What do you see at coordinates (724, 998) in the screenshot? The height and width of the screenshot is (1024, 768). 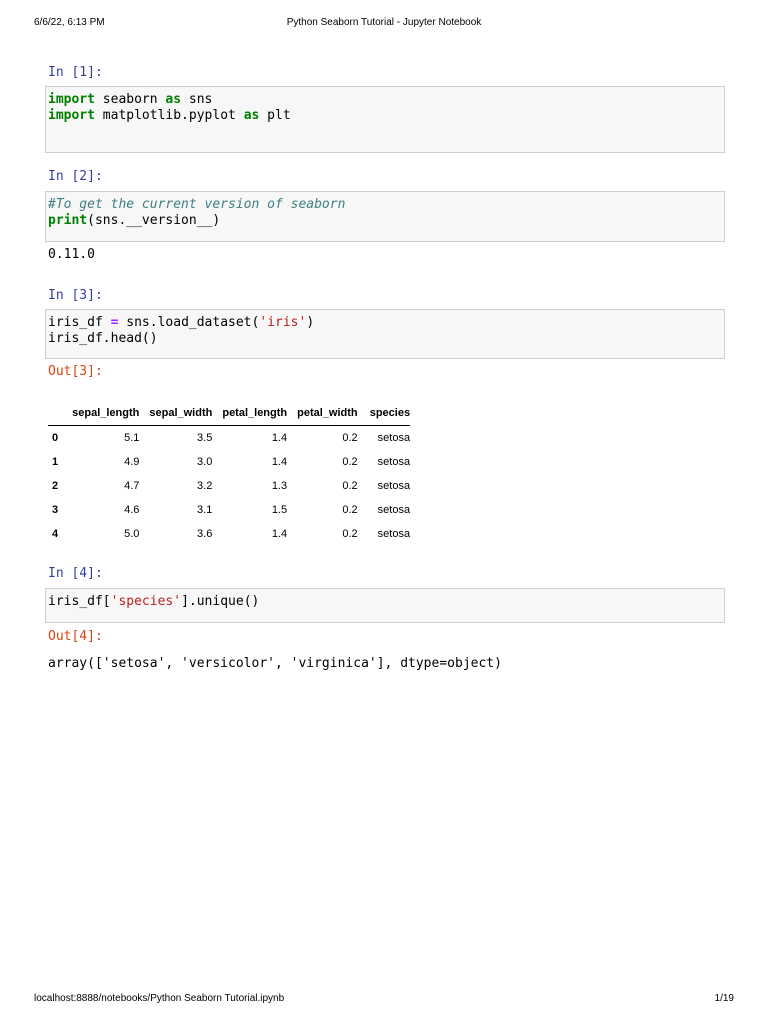 I see `page-number: 1/19` at bounding box center [724, 998].